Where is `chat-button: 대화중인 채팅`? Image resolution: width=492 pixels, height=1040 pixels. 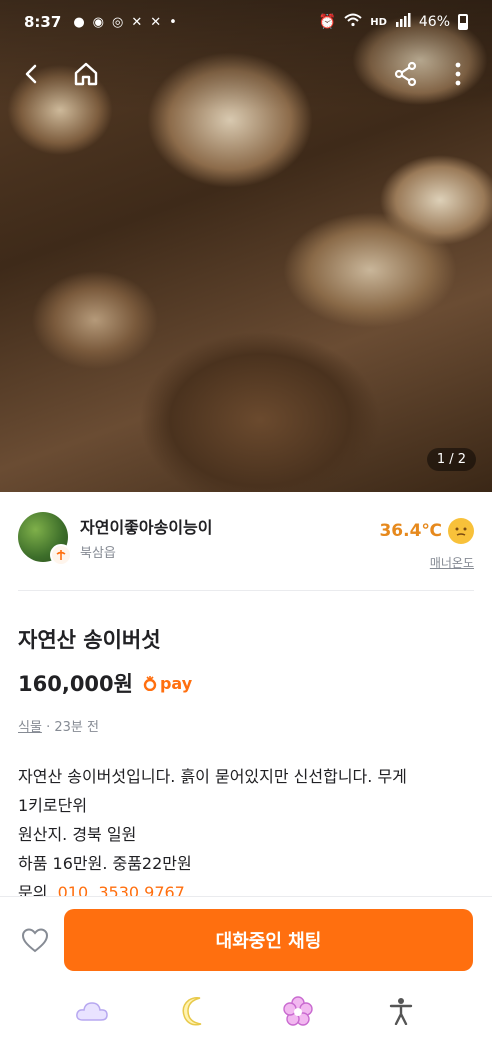 chat-button: 대화중인 채팅 is located at coordinates (268, 940).